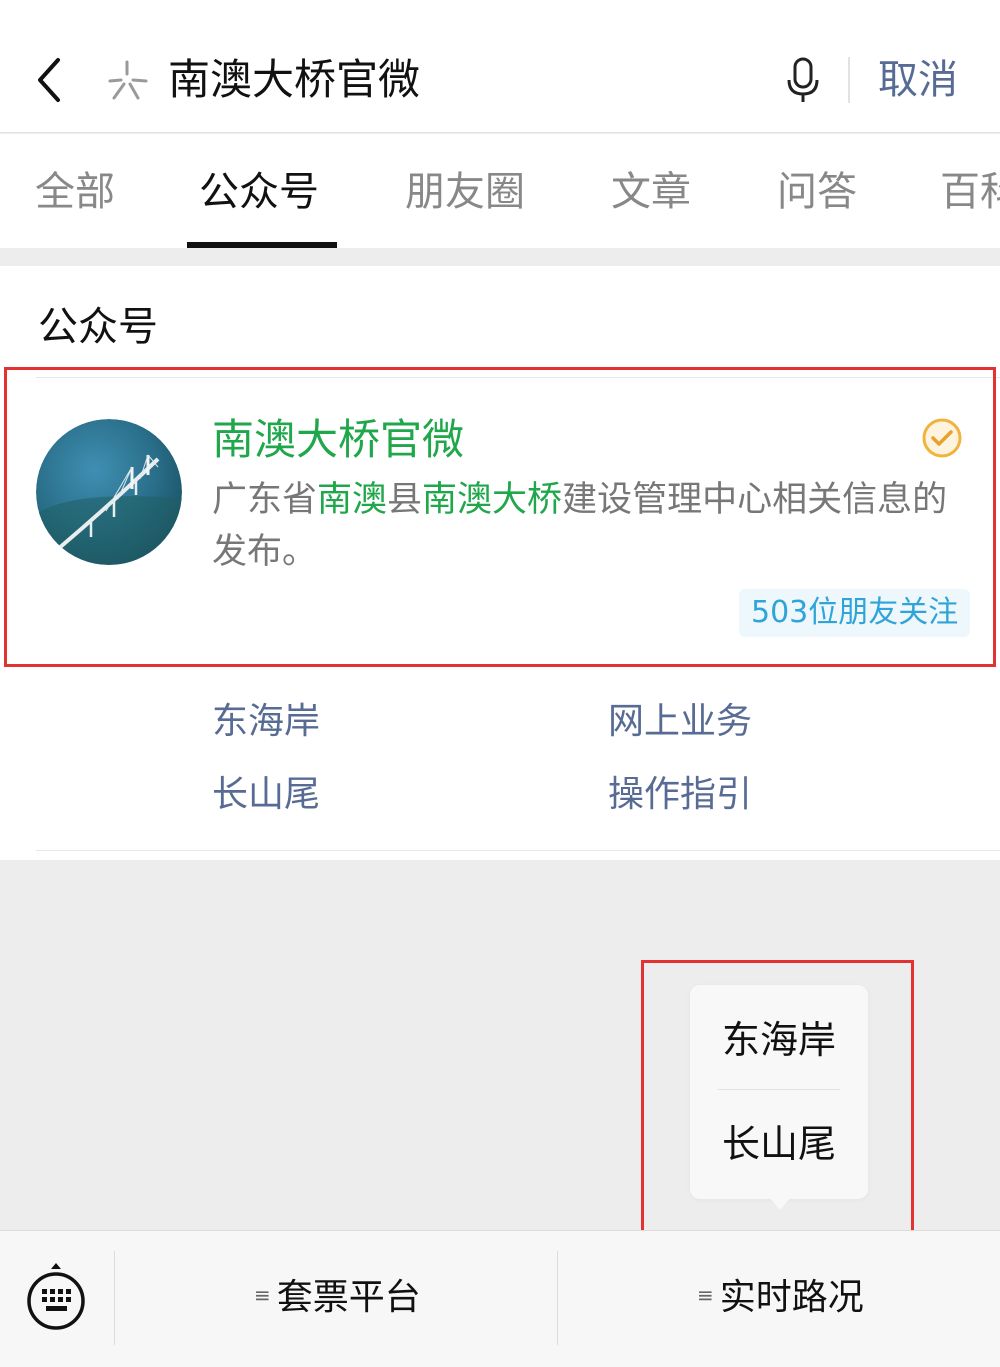 Image resolution: width=1000 pixels, height=1367 pixels. What do you see at coordinates (680, 795) in the screenshot?
I see `menu-link-operation-guide: 操作指引` at bounding box center [680, 795].